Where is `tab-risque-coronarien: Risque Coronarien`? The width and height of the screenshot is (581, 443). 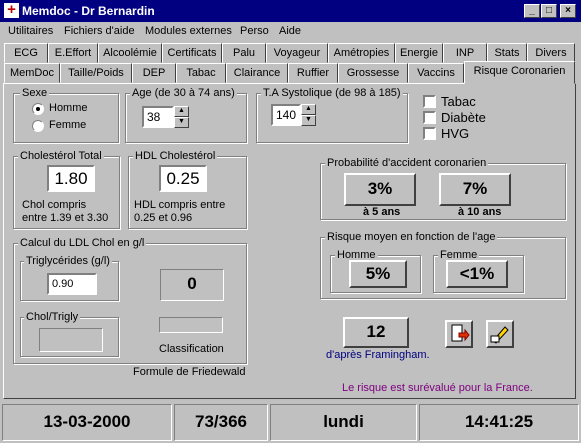
tab-risque-coronarien: Risque Coronarien is located at coordinates (519, 72).